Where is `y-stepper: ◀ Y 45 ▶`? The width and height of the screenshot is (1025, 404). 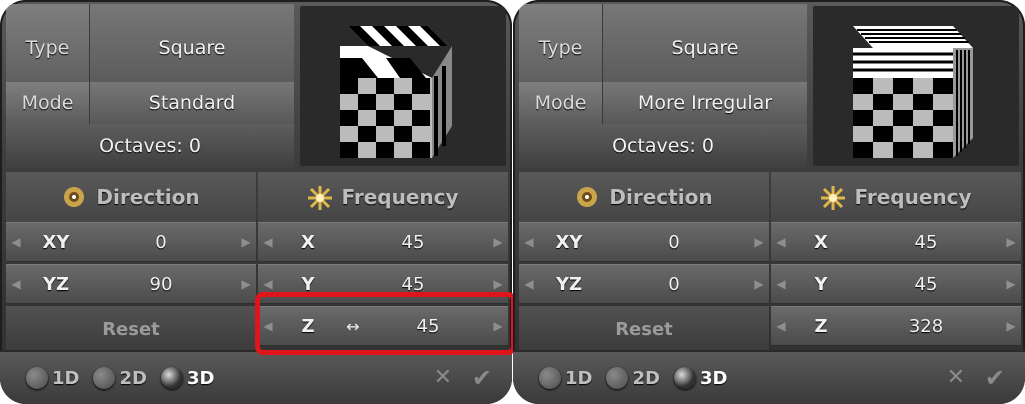 y-stepper: ◀ Y 45 ▶ is located at coordinates (896, 284).